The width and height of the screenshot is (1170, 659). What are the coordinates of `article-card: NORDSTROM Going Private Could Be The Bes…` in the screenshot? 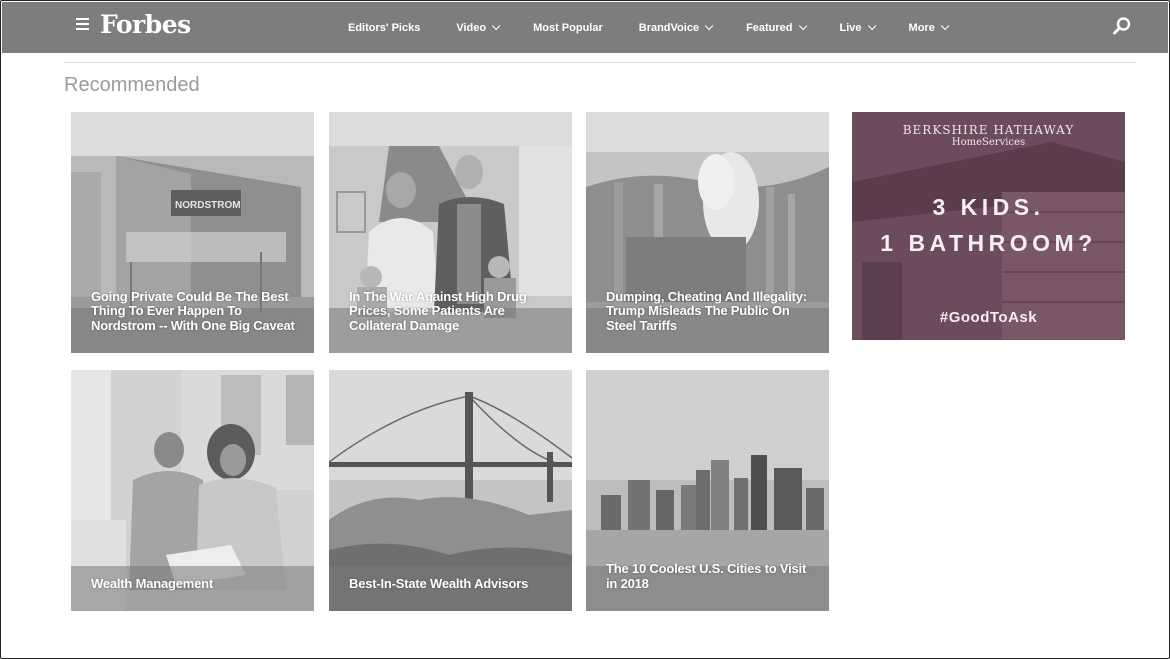 It's located at (192, 232).